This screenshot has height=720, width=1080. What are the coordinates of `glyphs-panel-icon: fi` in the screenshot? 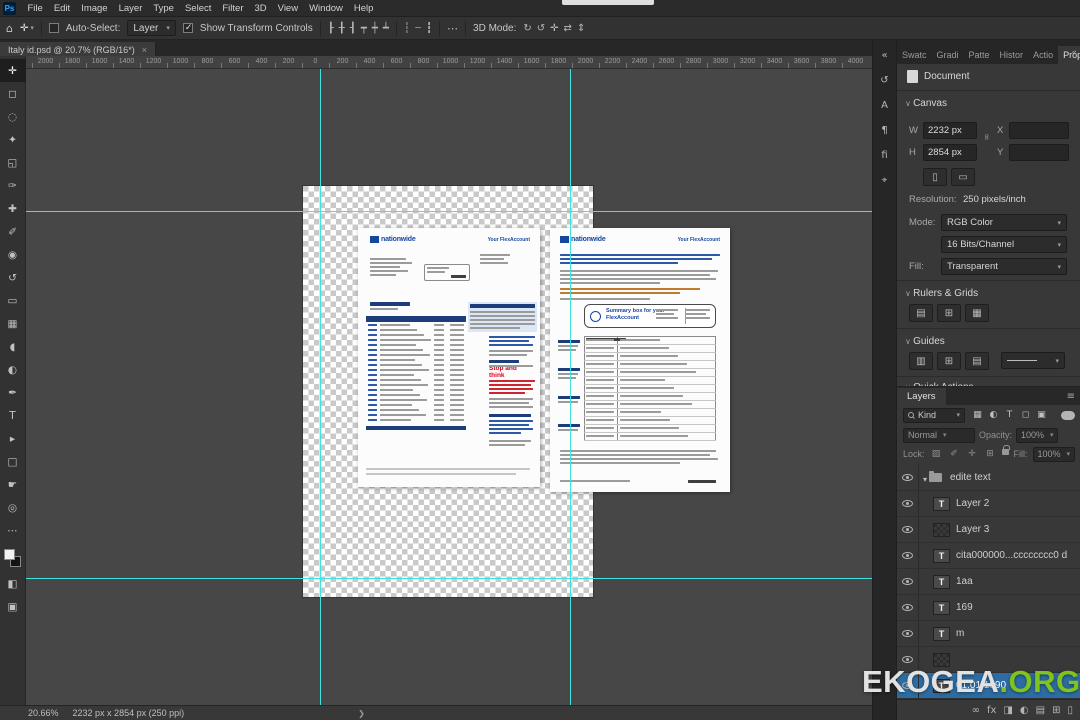 It's located at (885, 155).